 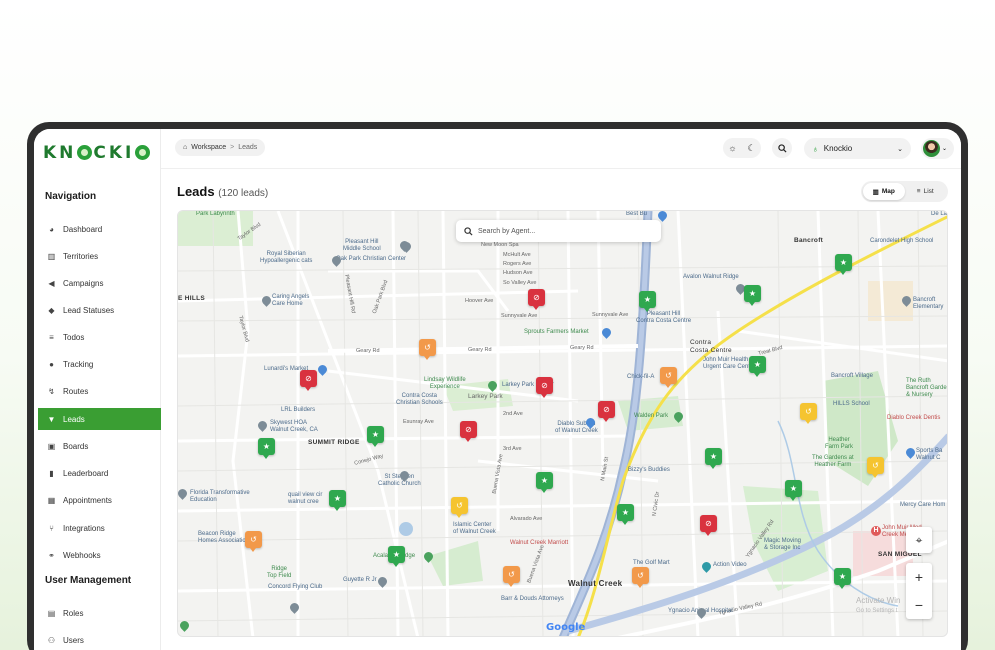 I want to click on sidebar-item-label: Campaigns, so click(x=83, y=283).